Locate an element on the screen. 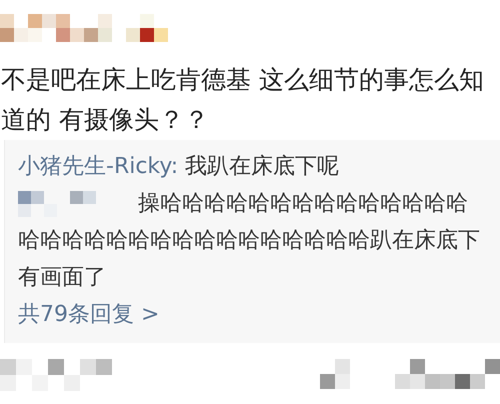 The width and height of the screenshot is (500, 404). reply-text: 操哈哈哈哈哈哈哈哈哈哈哈哈哈哈 is located at coordinates (303, 203).